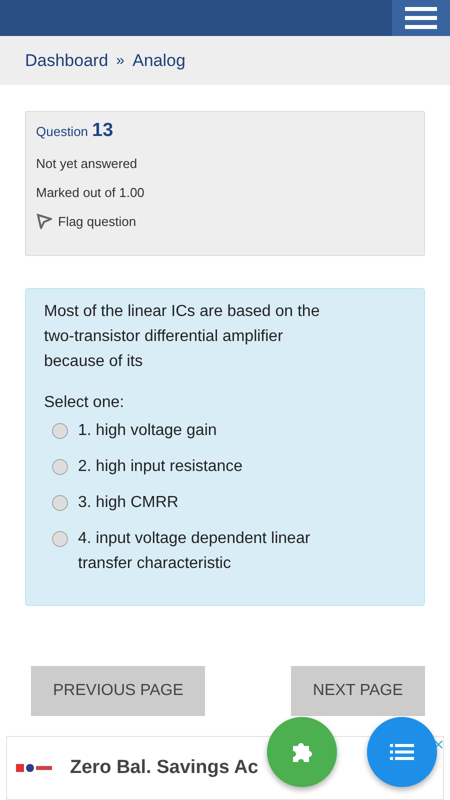  I want to click on next-page-button: NEXT PAGE, so click(357, 691).